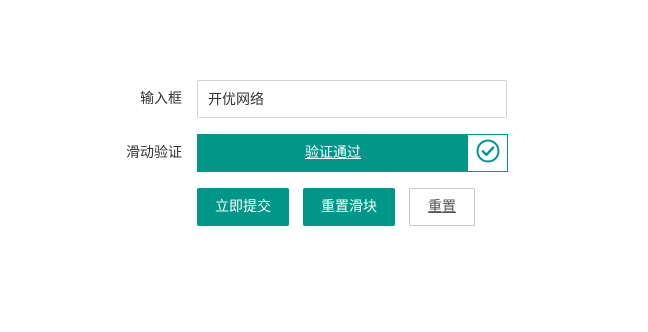 This screenshot has width=648, height=332. I want to click on submit-button: 立即提交, so click(243, 207).